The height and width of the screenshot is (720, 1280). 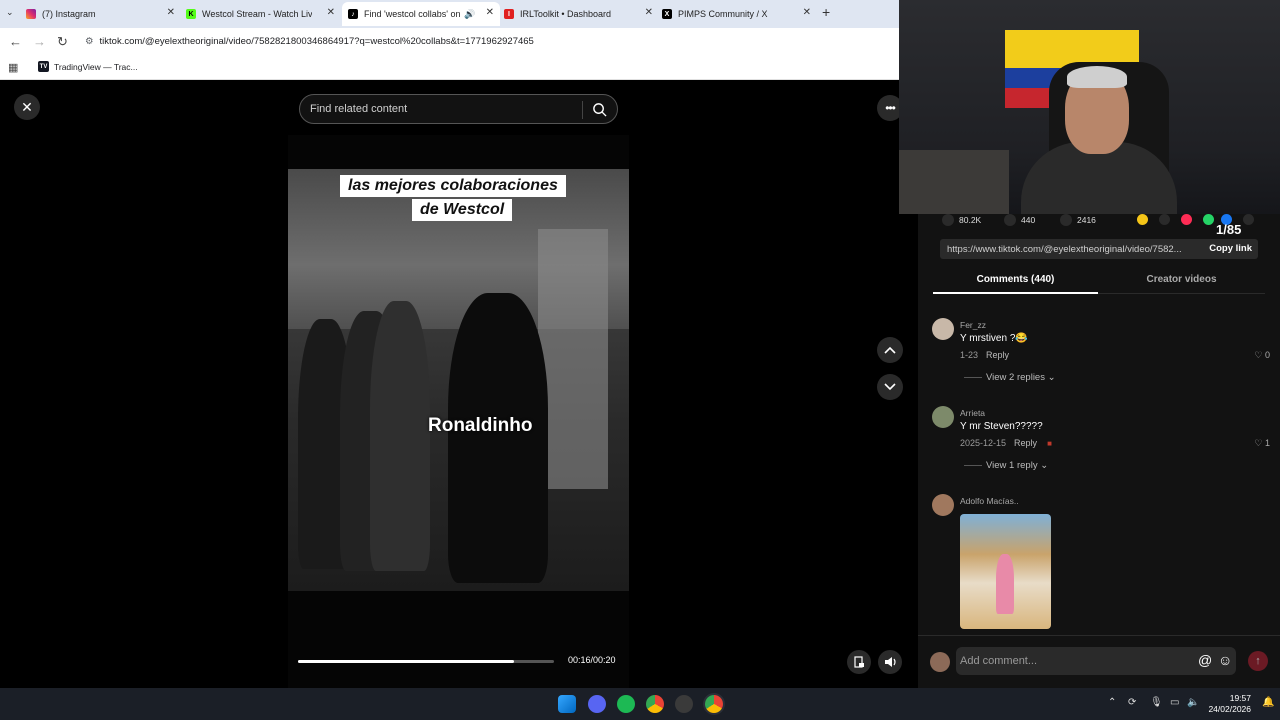 I want to click on chrome-active-icon, so click(x=714, y=704).